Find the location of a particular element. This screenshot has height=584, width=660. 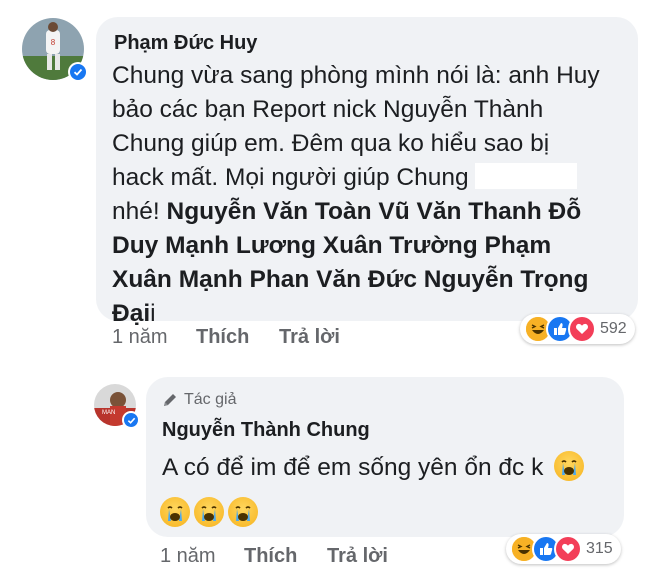

redaction-box is located at coordinates (525, 176).